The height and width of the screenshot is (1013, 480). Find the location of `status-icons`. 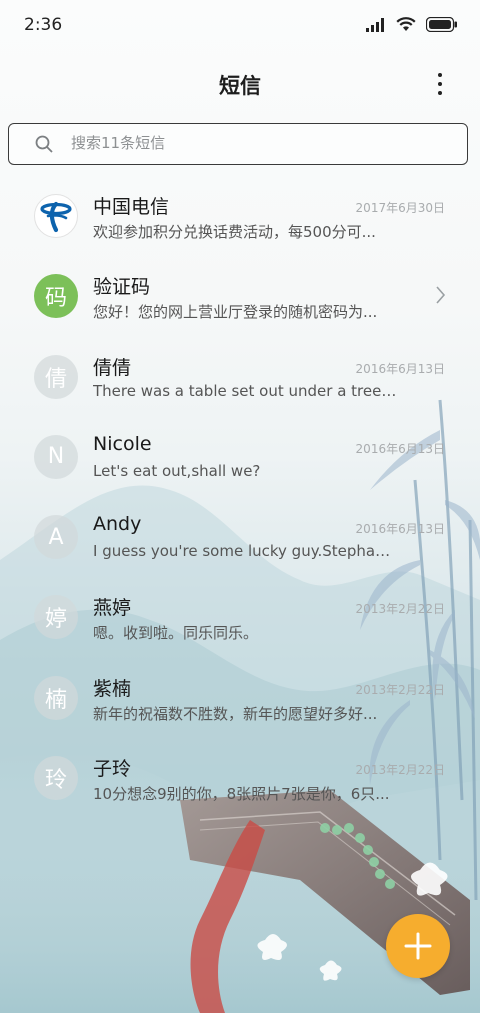

status-icons is located at coordinates (412, 24).